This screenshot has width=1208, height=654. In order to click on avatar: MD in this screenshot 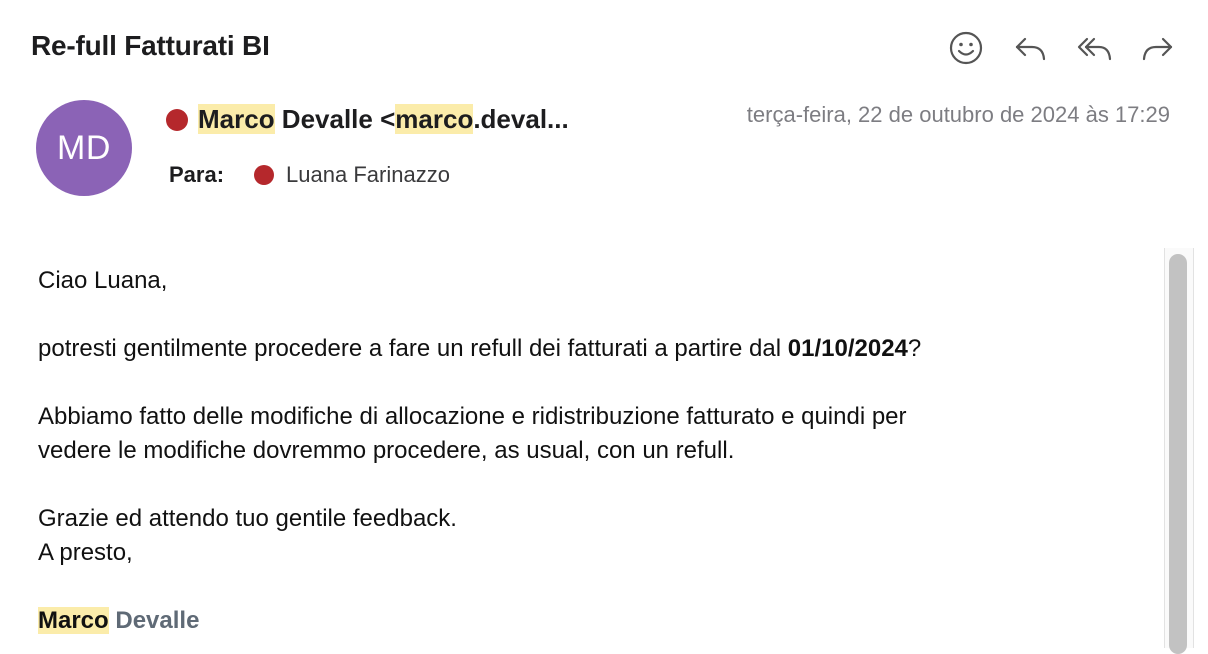, I will do `click(84, 148)`.